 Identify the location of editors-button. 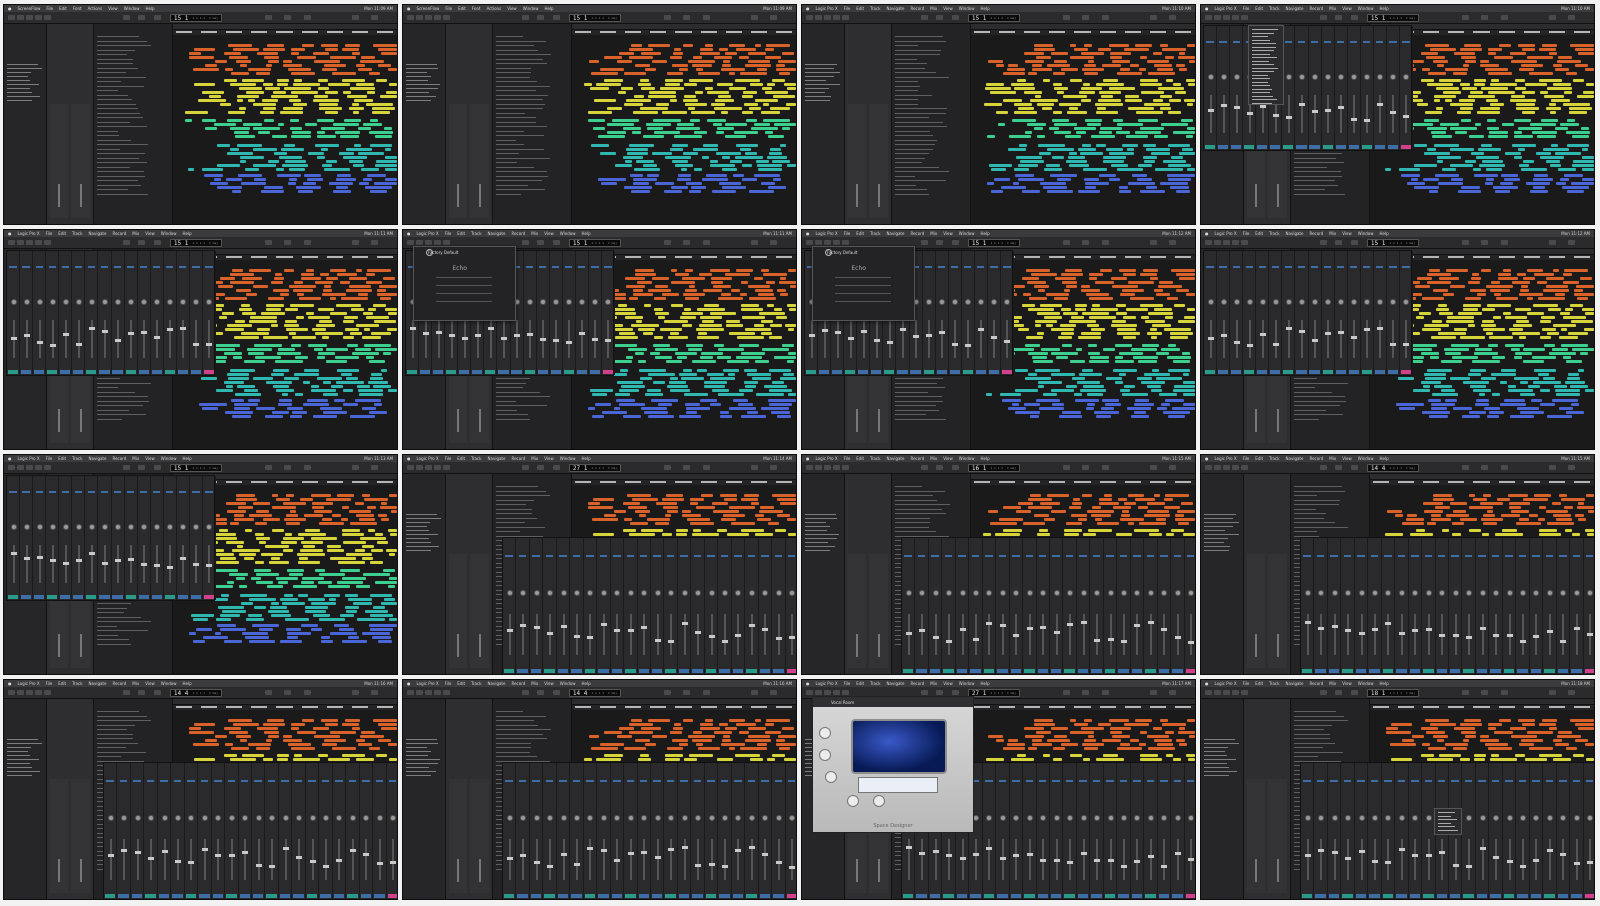
(1235, 467).